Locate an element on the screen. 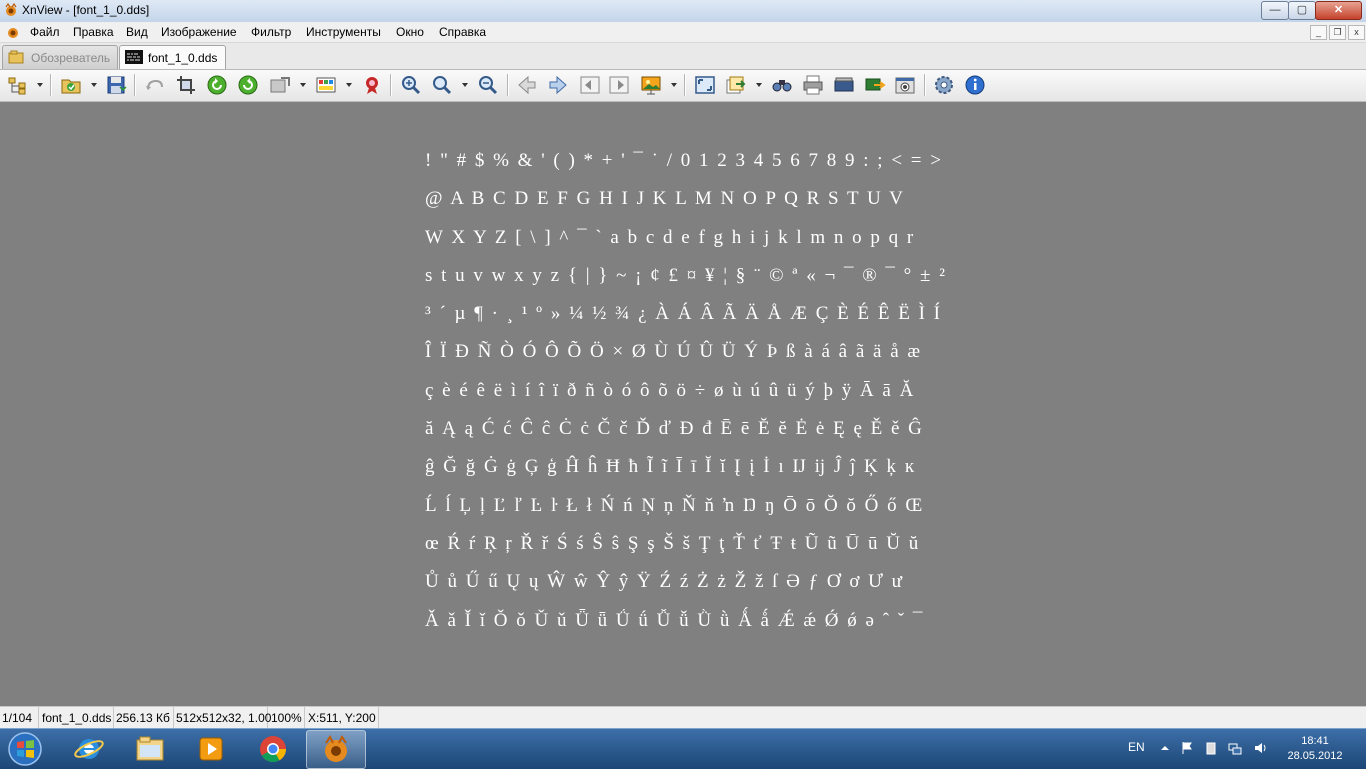 This screenshot has width=1366, height=769. save-button is located at coordinates (116, 85).